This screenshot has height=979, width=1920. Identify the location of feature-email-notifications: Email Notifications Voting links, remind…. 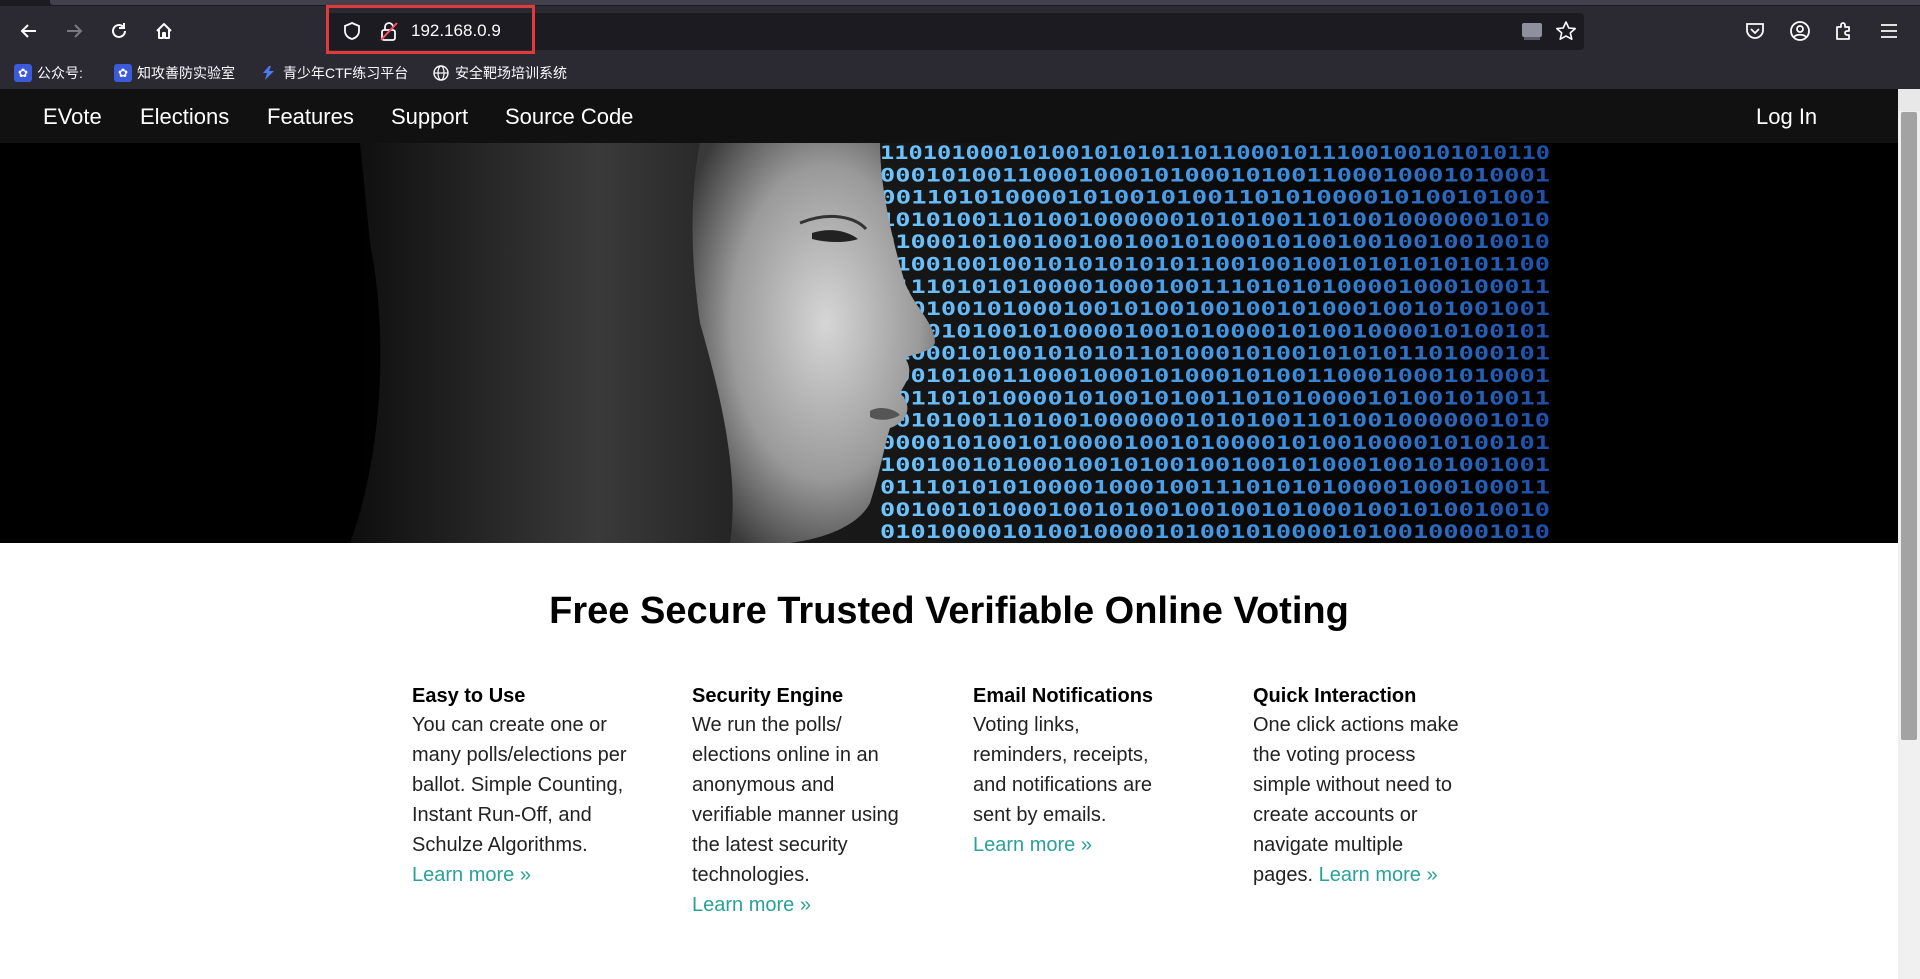
(1070, 771).